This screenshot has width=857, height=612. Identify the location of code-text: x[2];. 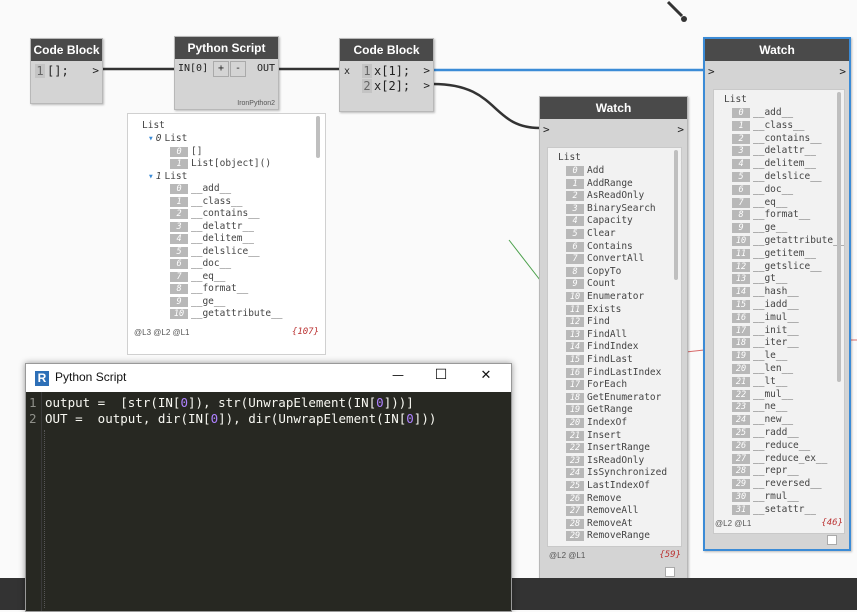
(392, 86).